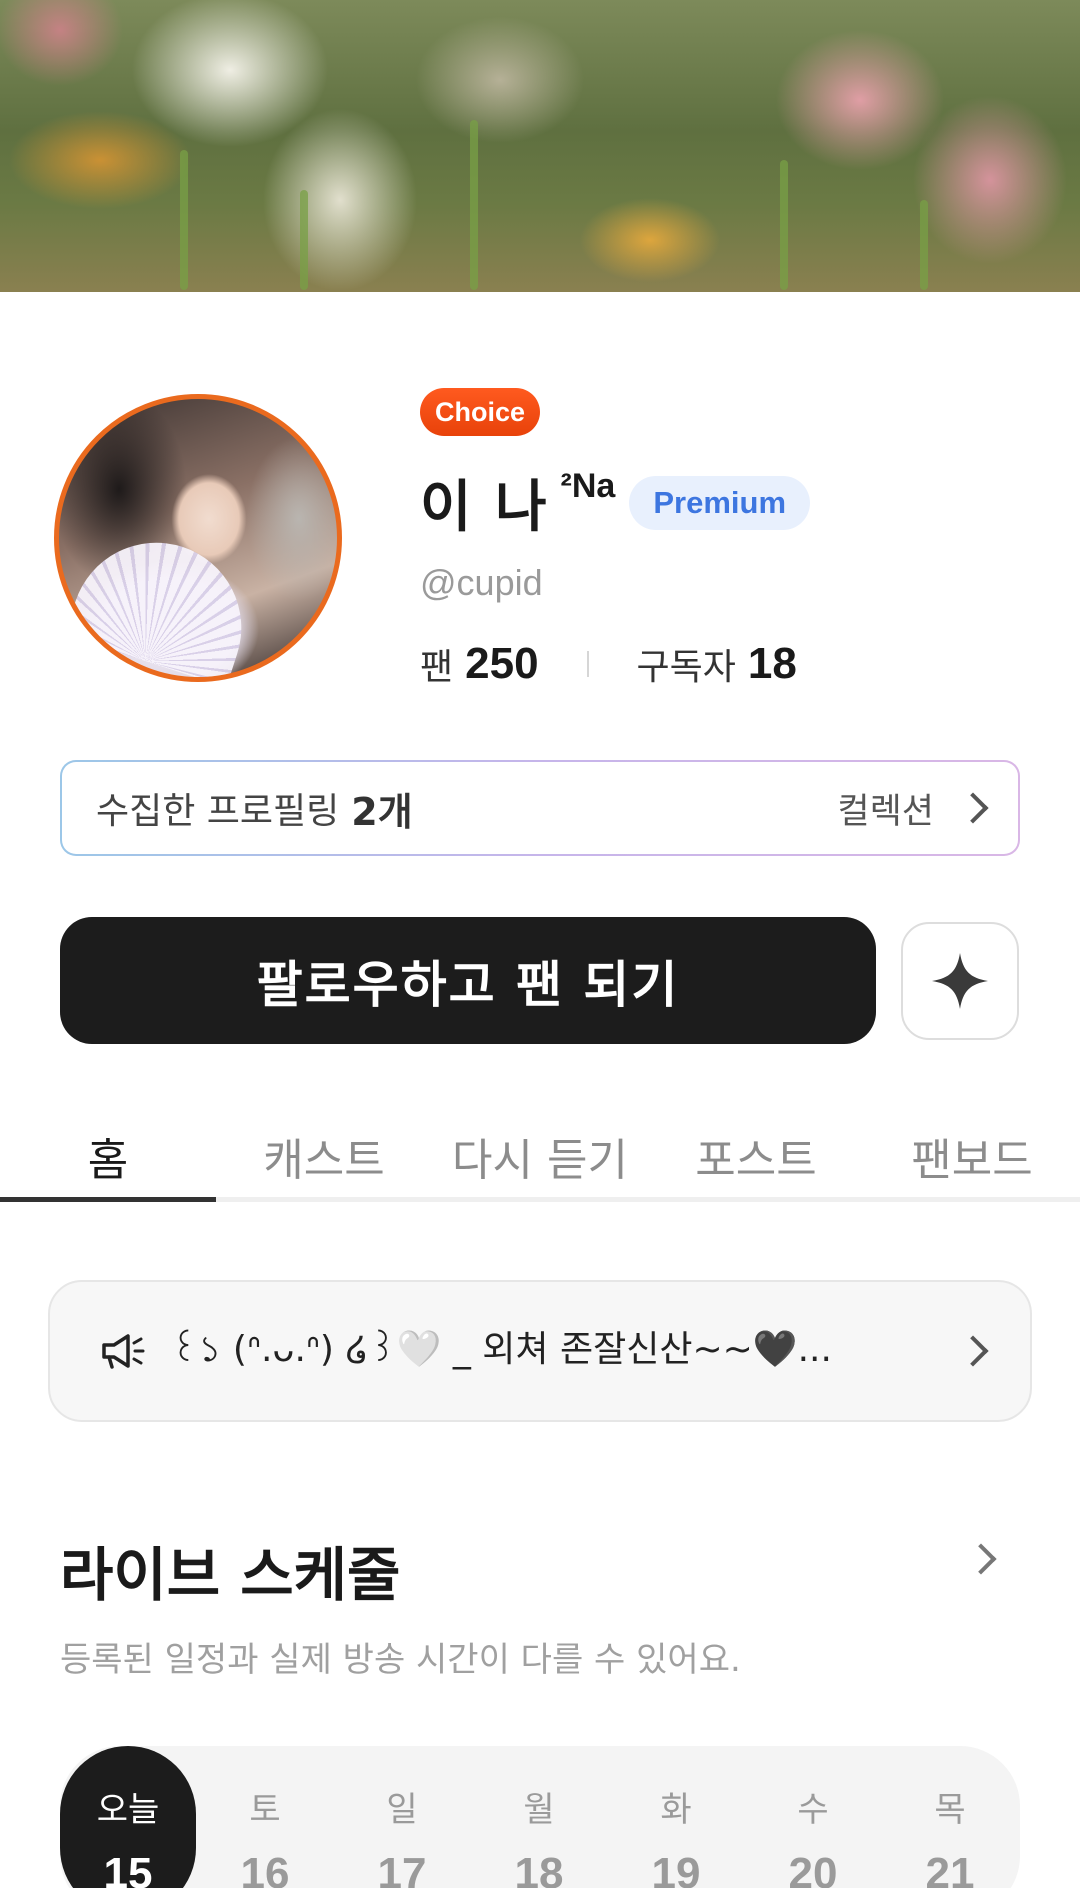 This screenshot has width=1080, height=1888. What do you see at coordinates (686, 667) in the screenshot?
I see `subscribers-label: 구독자` at bounding box center [686, 667].